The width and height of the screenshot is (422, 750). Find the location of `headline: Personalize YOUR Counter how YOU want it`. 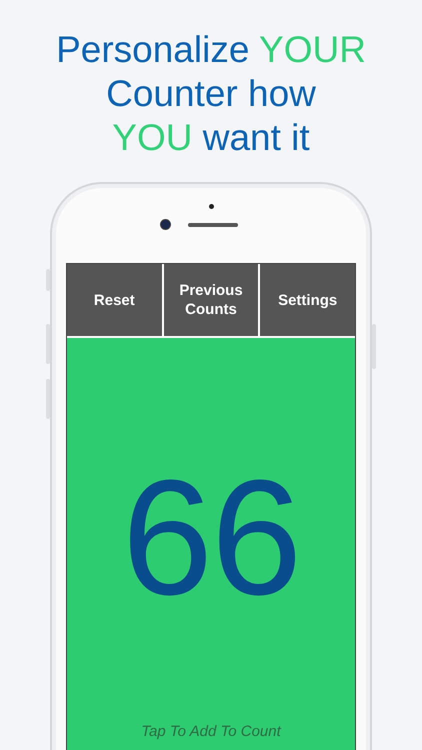

headline: Personalize YOUR Counter how YOU want it is located at coordinates (211, 94).